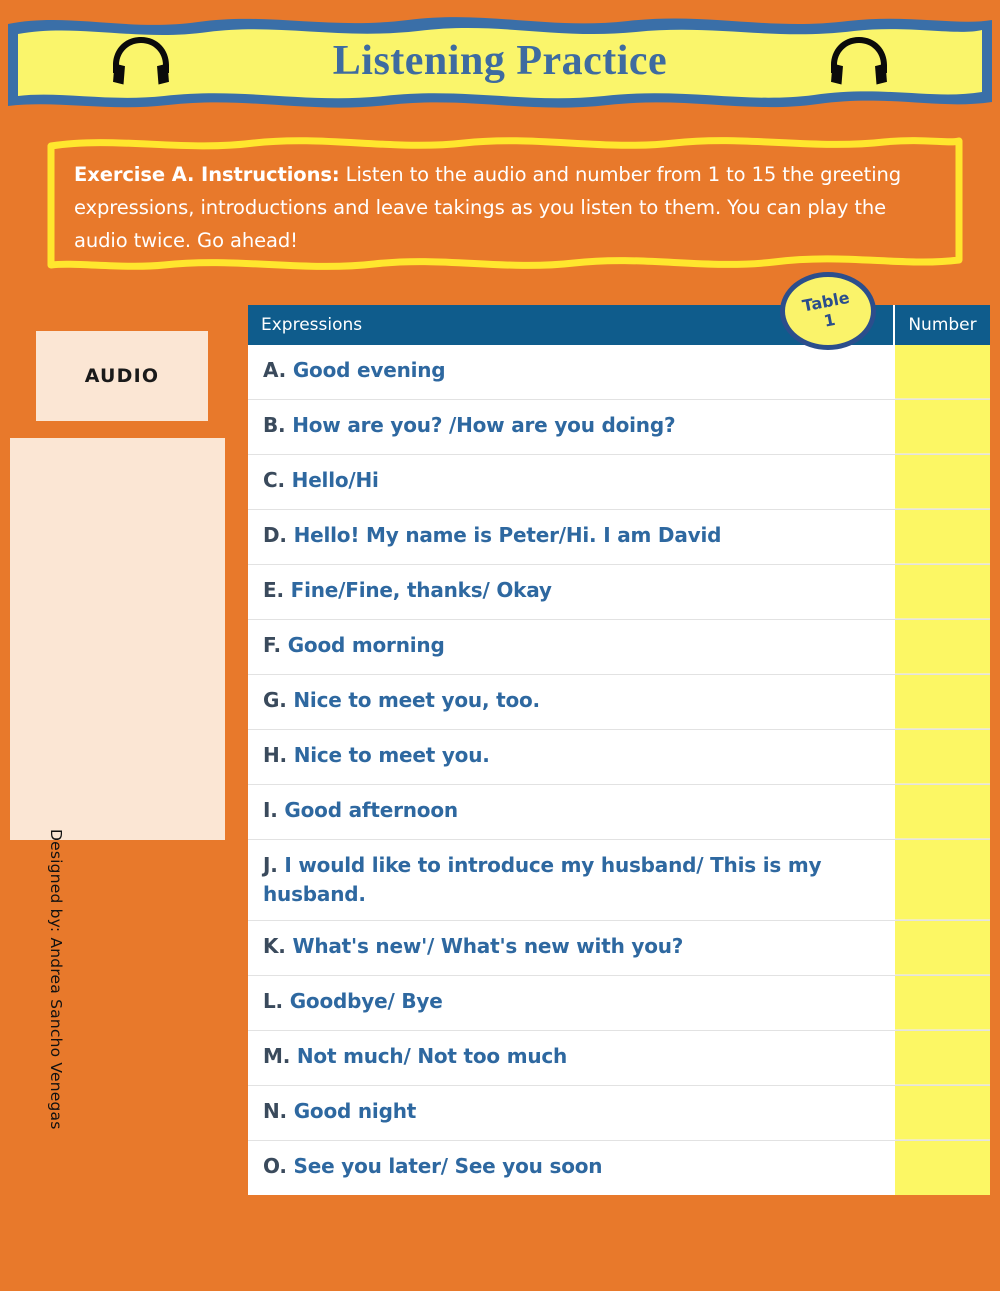  I want to click on expression-letter: O., so click(275, 1166).